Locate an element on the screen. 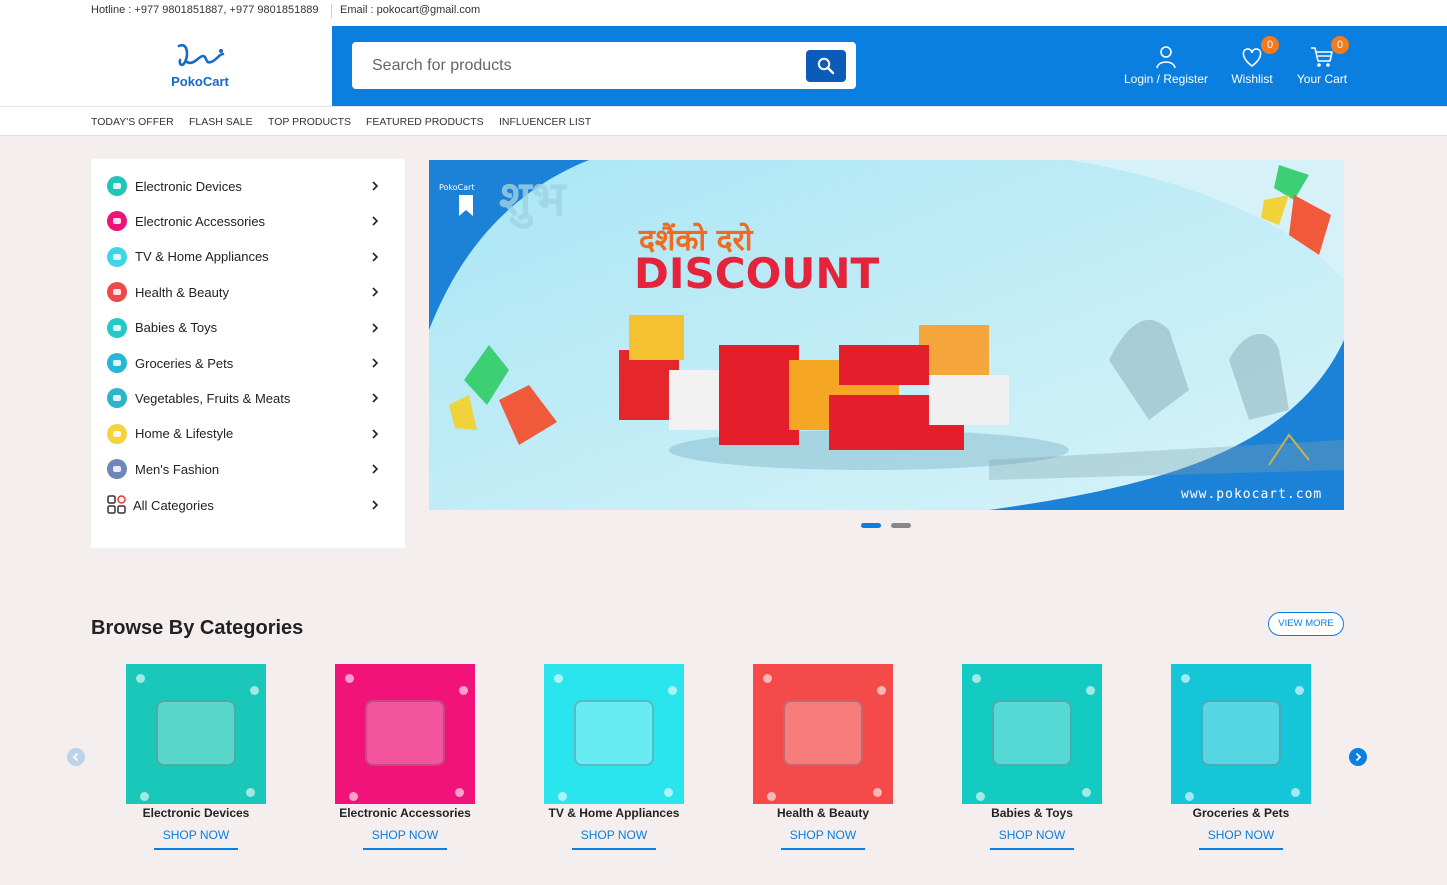 This screenshot has width=1447, height=885. grid-icon is located at coordinates (117, 505).